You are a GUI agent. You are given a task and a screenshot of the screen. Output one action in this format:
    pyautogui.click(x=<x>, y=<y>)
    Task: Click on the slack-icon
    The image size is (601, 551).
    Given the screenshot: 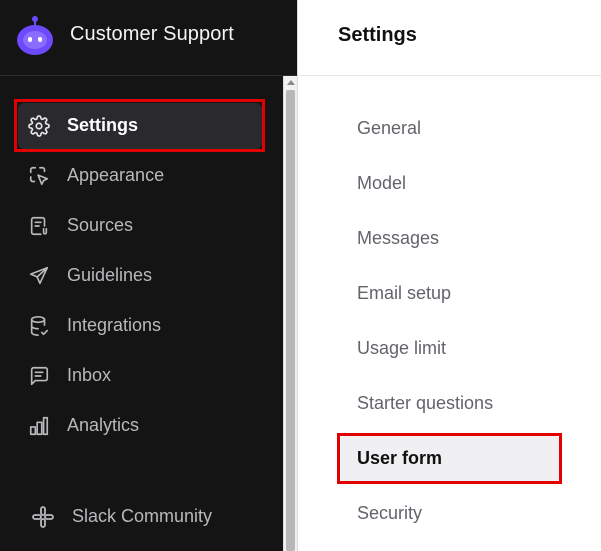 What is the action you would take?
    pyautogui.click(x=43, y=517)
    